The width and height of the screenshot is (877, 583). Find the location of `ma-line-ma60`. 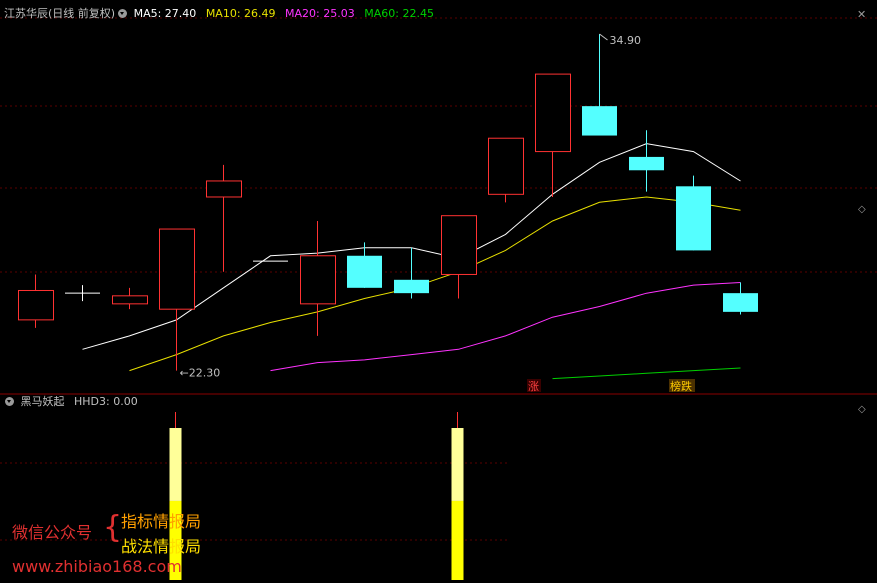

ma-line-ma60 is located at coordinates (646, 373).